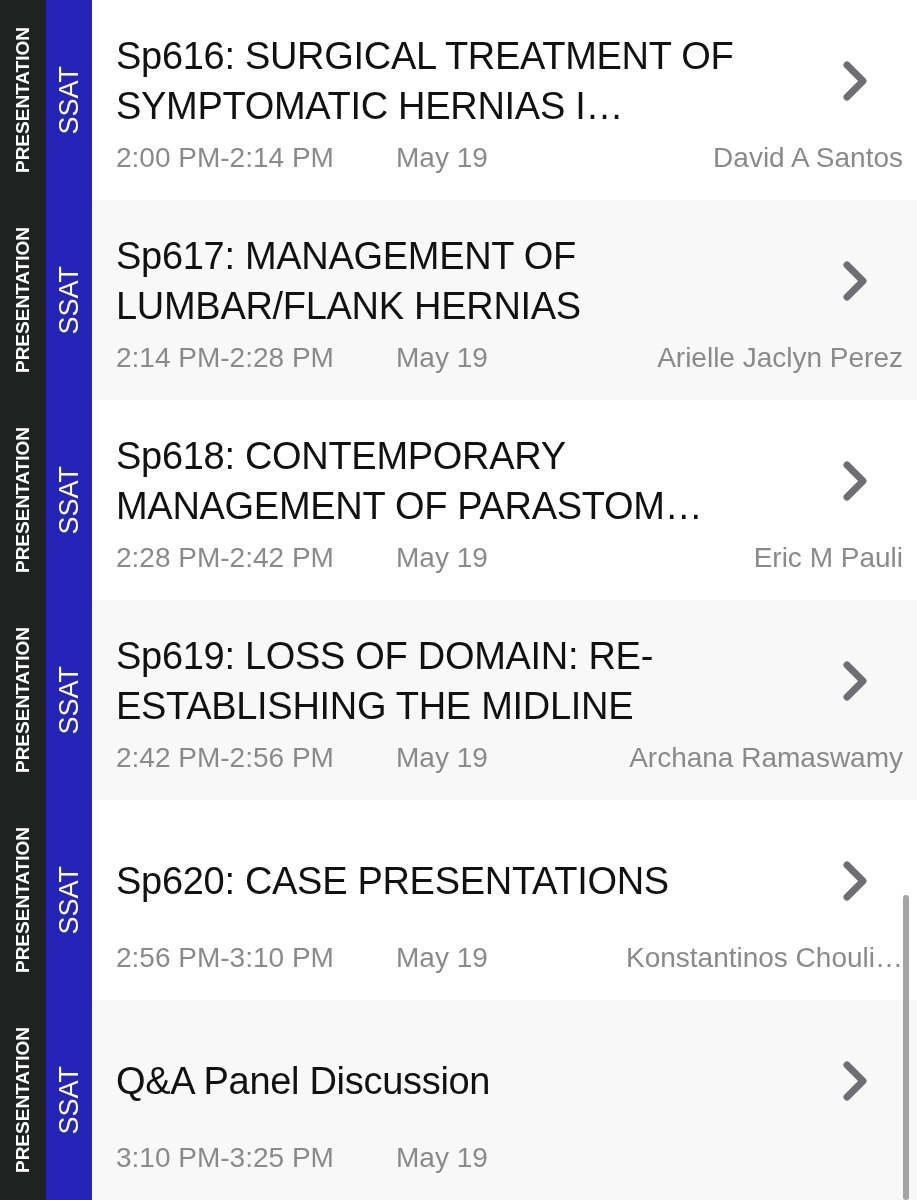  Describe the element at coordinates (225, 158) in the screenshot. I see `session-time: 2:00 PM-2:14 PM` at that location.